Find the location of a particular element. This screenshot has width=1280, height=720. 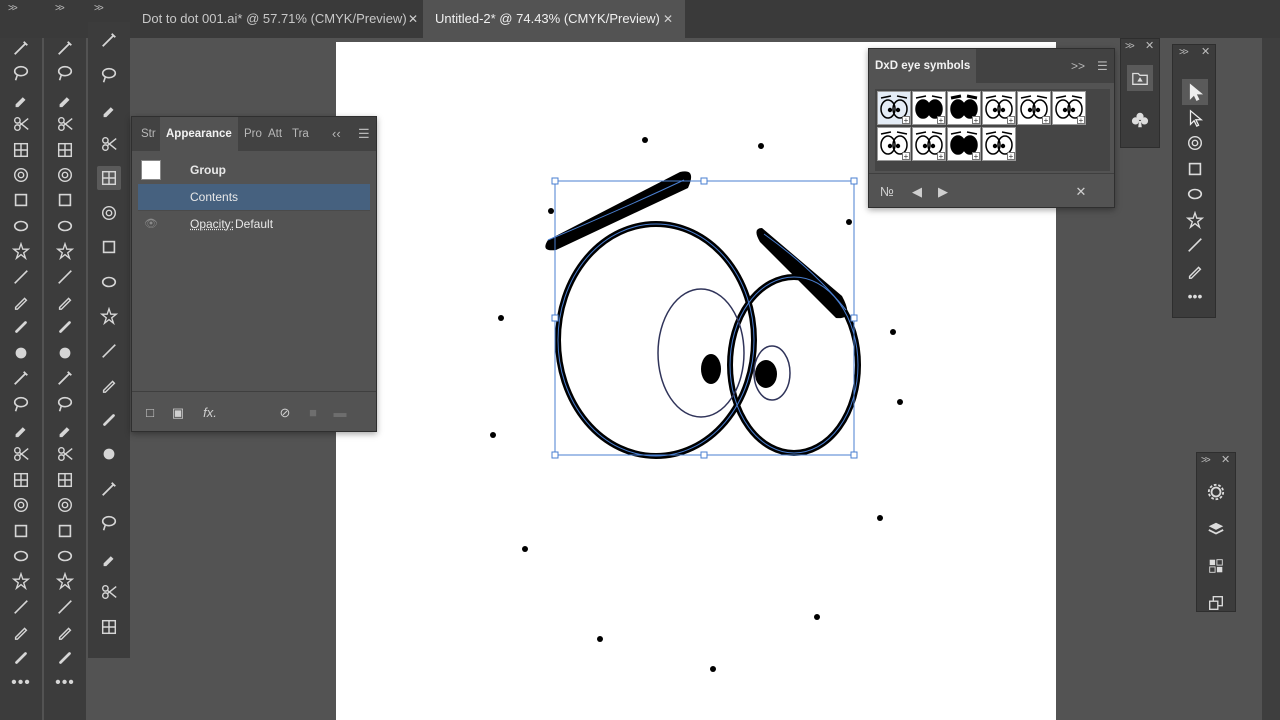

symbols-panel: DxD eye symbols >> ☰ + + + + + + + + + + № ◀ ▶ ✕ is located at coordinates (991, 128).